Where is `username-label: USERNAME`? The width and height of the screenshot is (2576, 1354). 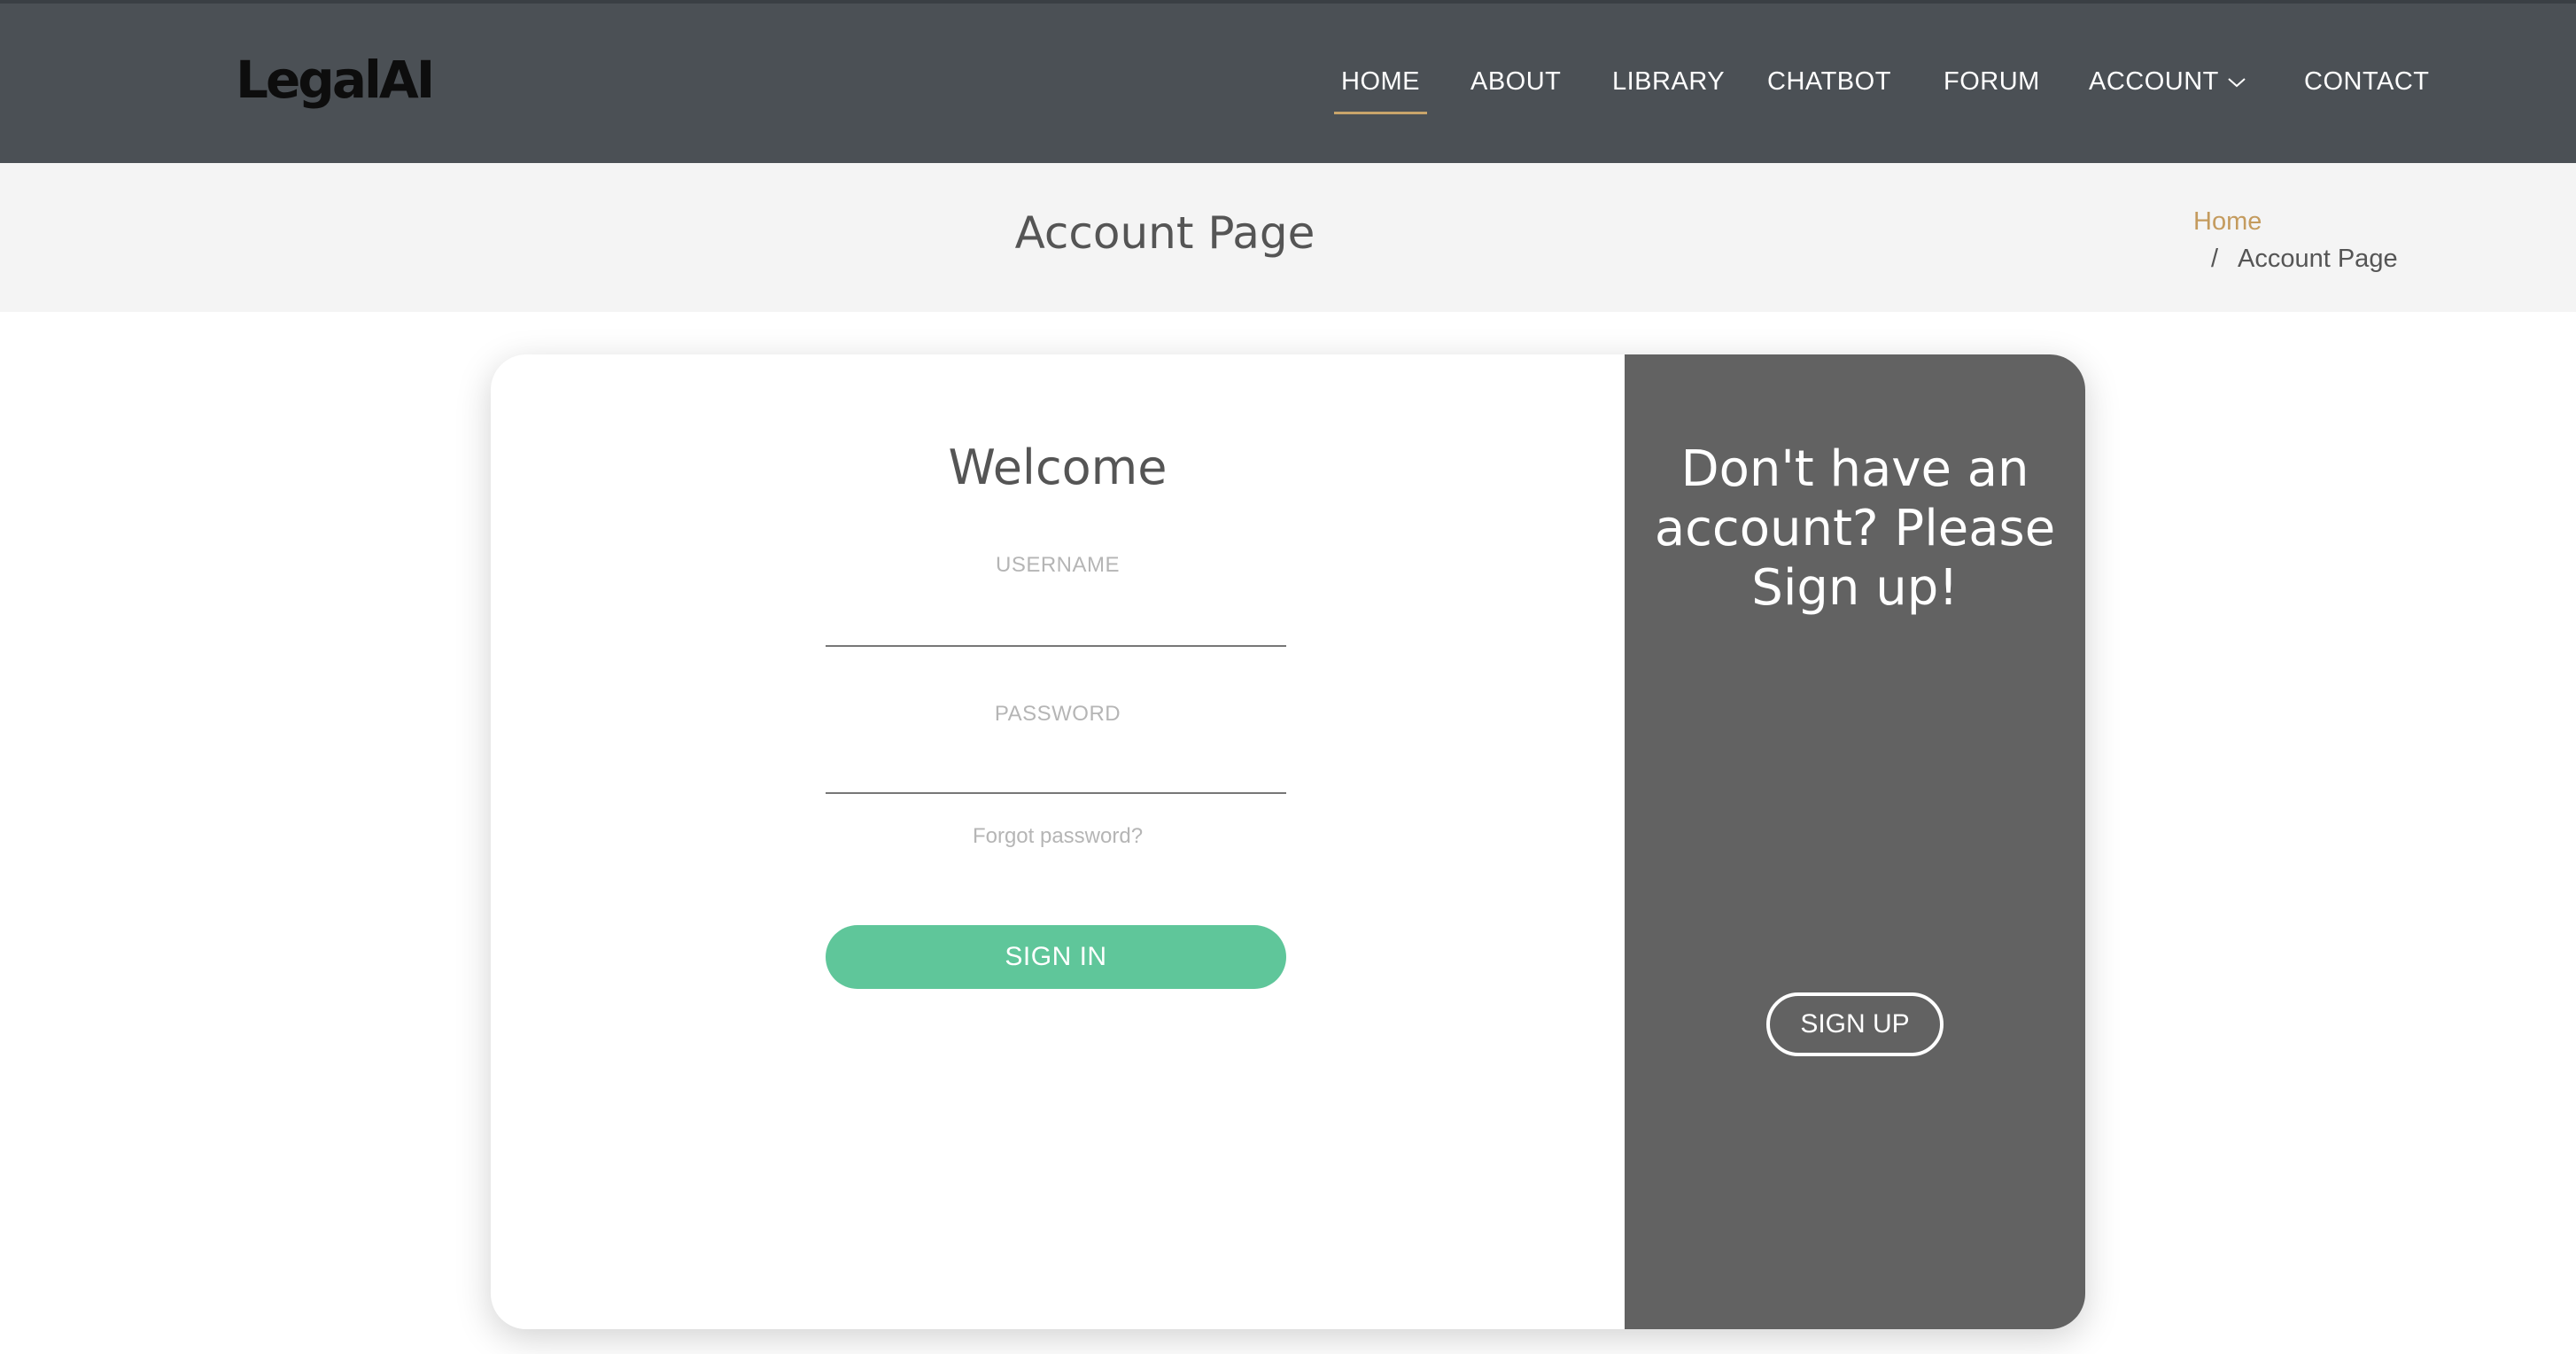 username-label: USERNAME is located at coordinates (1058, 565).